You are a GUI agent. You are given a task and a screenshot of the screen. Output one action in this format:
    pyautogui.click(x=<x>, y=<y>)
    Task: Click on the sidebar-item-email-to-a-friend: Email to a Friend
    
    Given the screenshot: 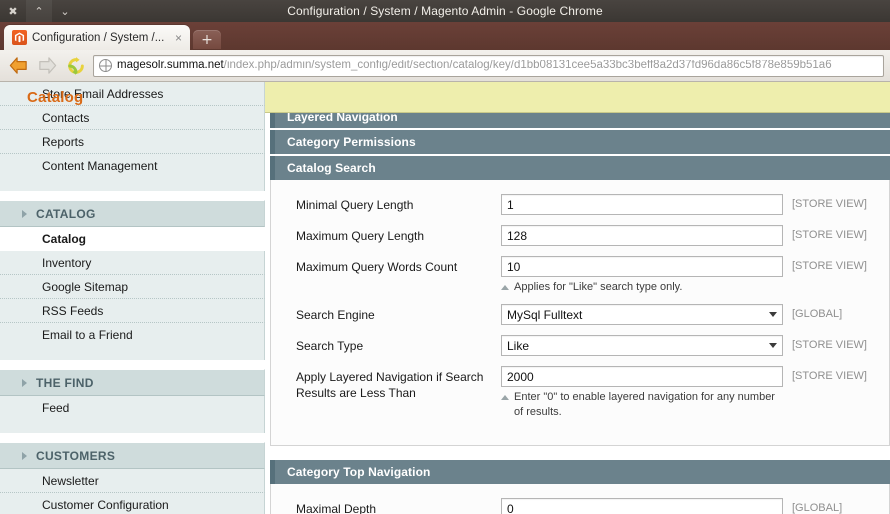 What is the action you would take?
    pyautogui.click(x=132, y=335)
    